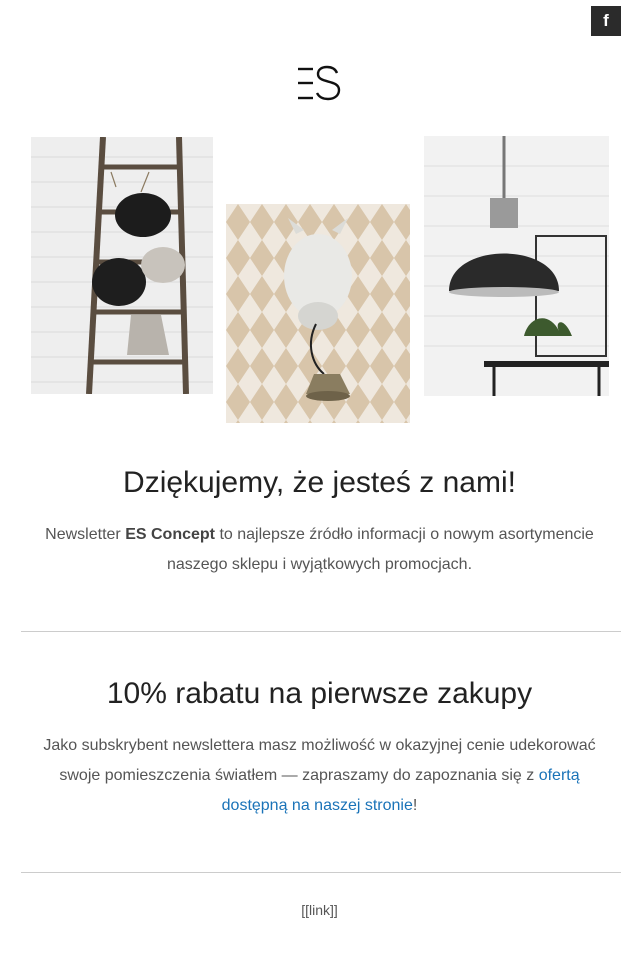 The height and width of the screenshot is (957, 639). Describe the element at coordinates (516, 266) in the screenshot. I see `photo-pendant-lamp` at that location.